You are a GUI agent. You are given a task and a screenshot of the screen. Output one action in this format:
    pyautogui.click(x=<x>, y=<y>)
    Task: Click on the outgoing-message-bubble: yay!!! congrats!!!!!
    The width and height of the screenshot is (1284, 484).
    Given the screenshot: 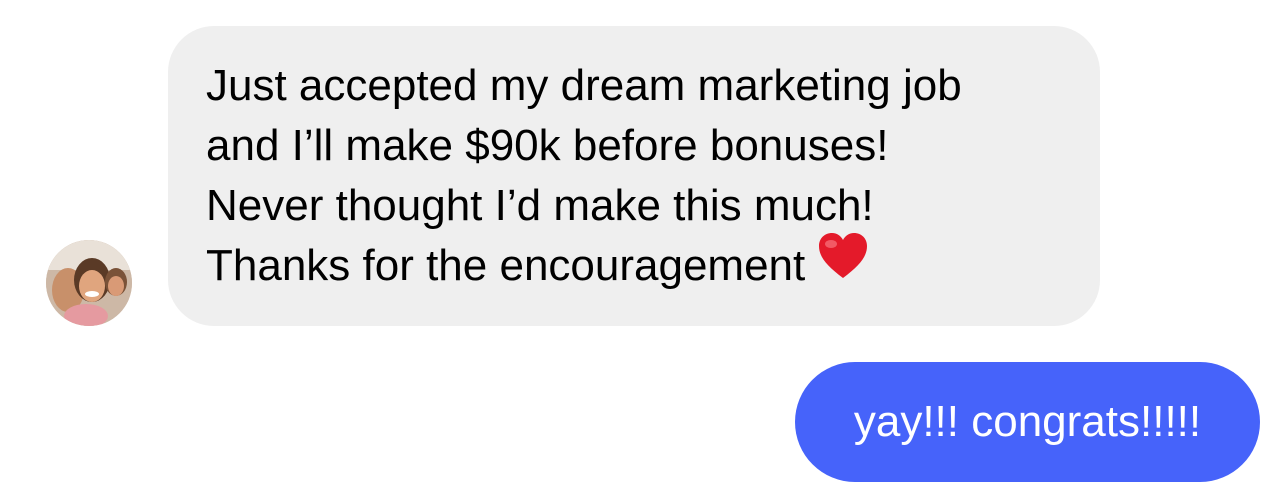 What is the action you would take?
    pyautogui.click(x=1027, y=422)
    